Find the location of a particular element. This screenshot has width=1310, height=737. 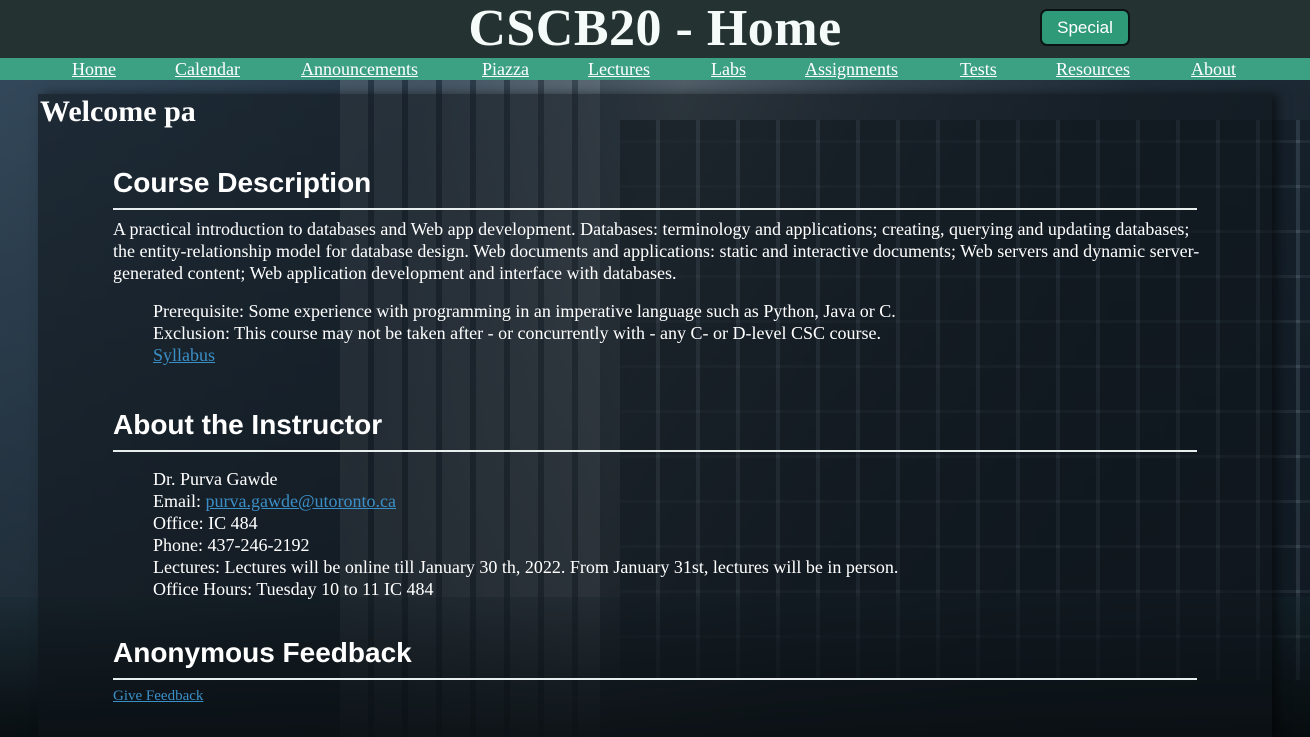

course-description-heading: Course Description is located at coordinates (242, 182).